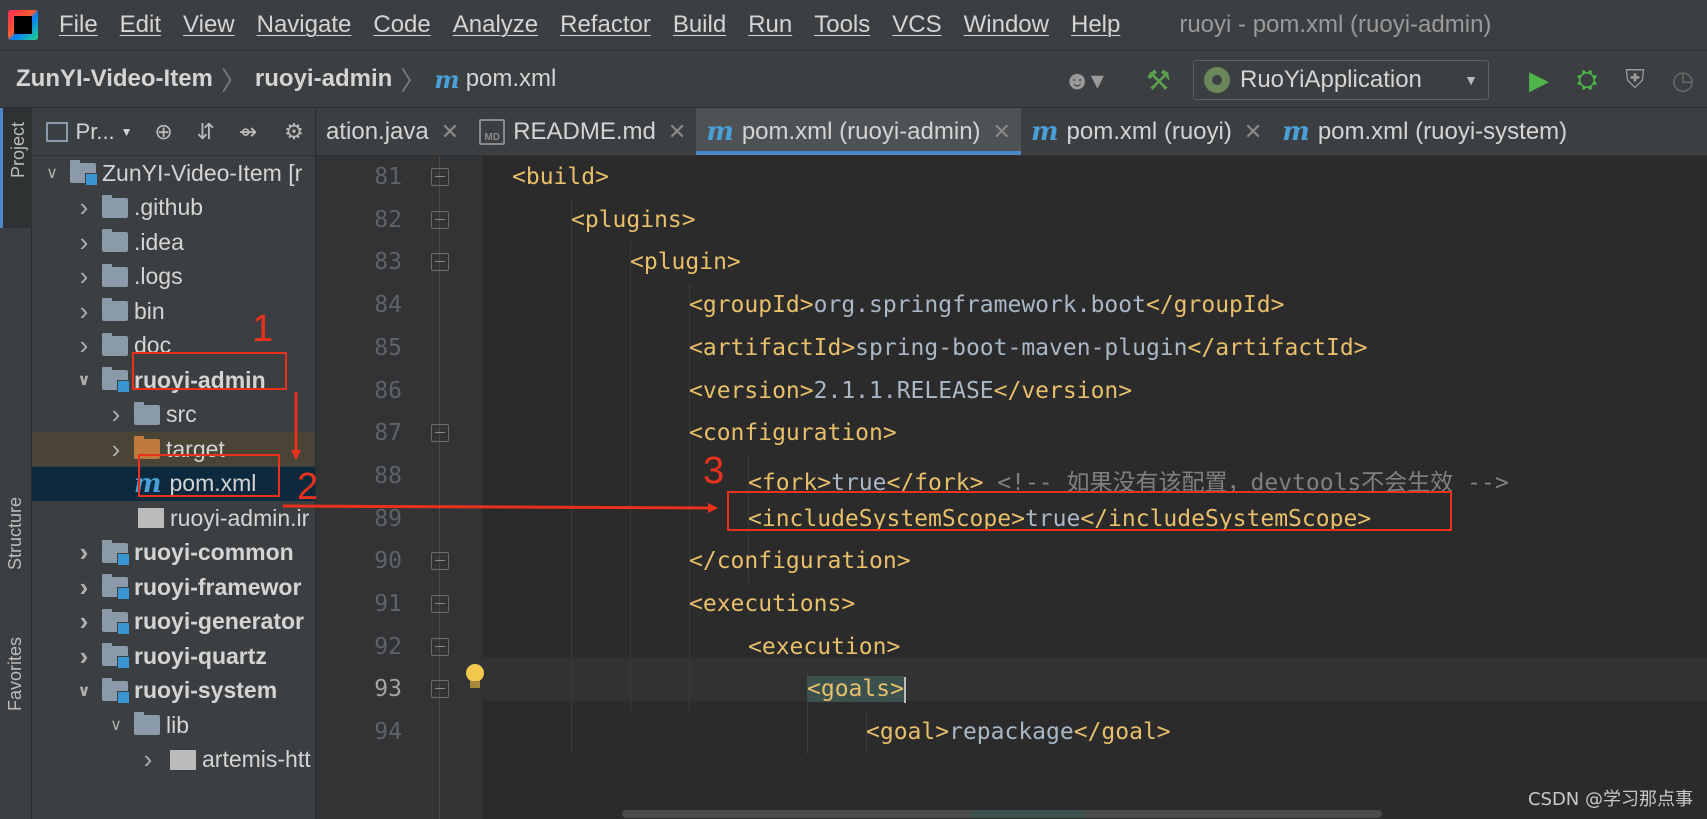 The width and height of the screenshot is (1707, 819). I want to click on user-icon: ☻▾, so click(1083, 80).